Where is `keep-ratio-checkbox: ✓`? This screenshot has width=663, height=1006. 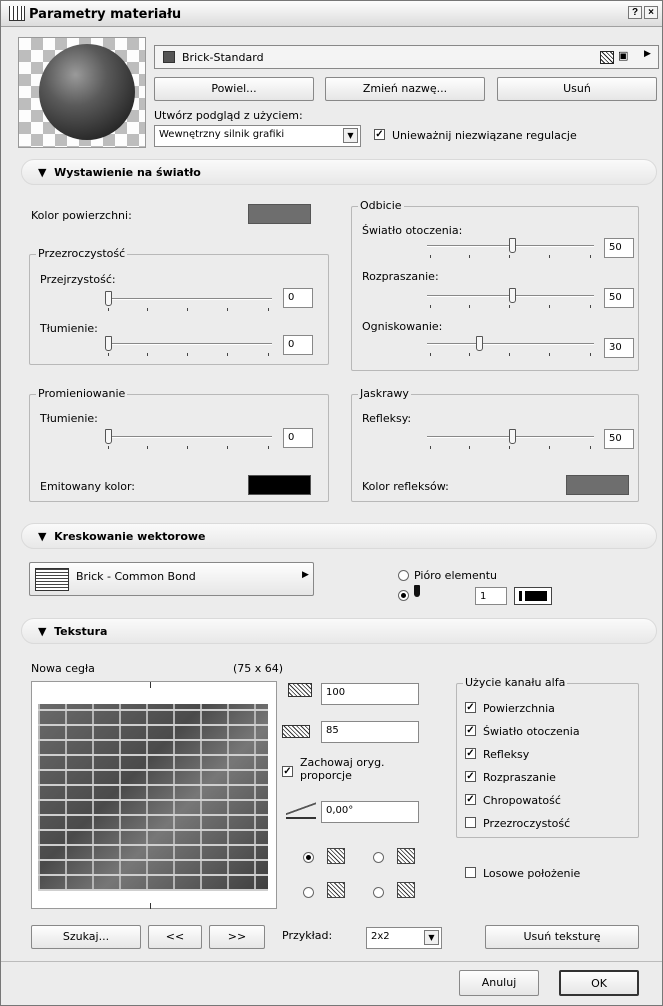
keep-ratio-checkbox: ✓ is located at coordinates (287, 771).